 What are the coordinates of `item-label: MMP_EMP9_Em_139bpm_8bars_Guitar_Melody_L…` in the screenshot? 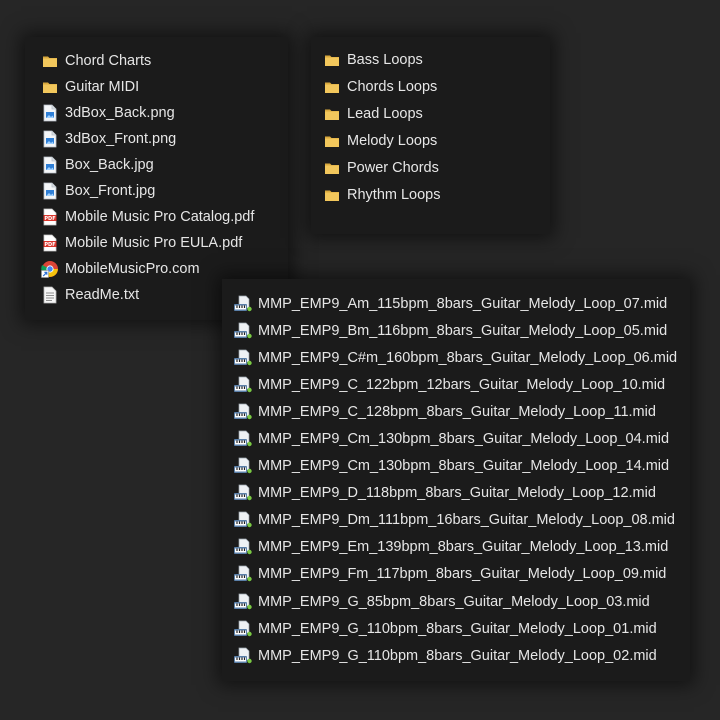 It's located at (463, 547).